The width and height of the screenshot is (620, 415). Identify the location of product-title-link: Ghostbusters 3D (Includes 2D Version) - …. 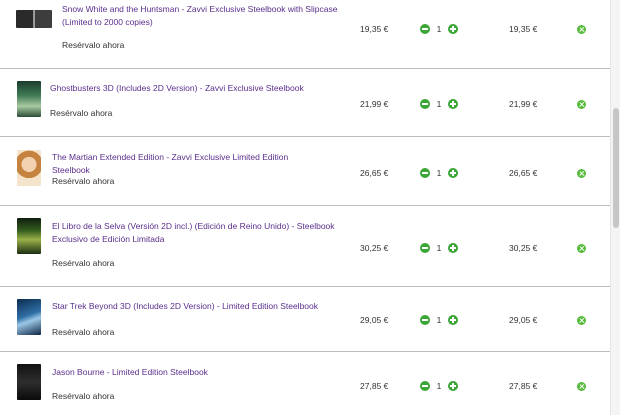
(187, 88).